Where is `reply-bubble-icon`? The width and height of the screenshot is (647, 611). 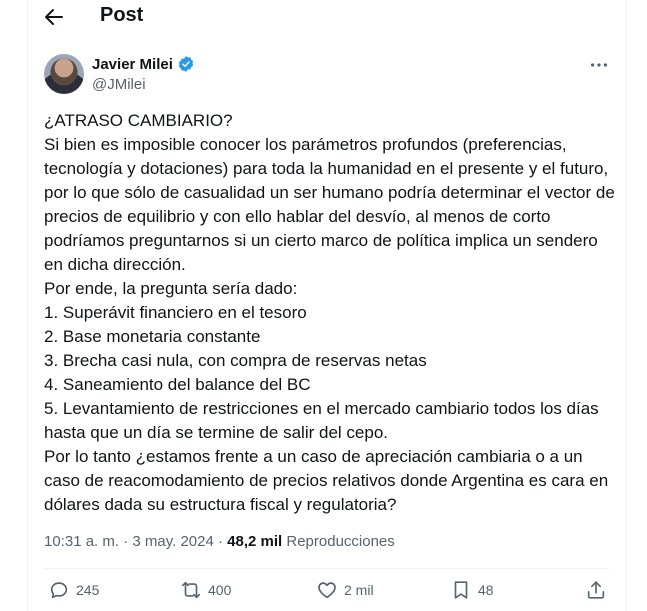 reply-bubble-icon is located at coordinates (59, 590).